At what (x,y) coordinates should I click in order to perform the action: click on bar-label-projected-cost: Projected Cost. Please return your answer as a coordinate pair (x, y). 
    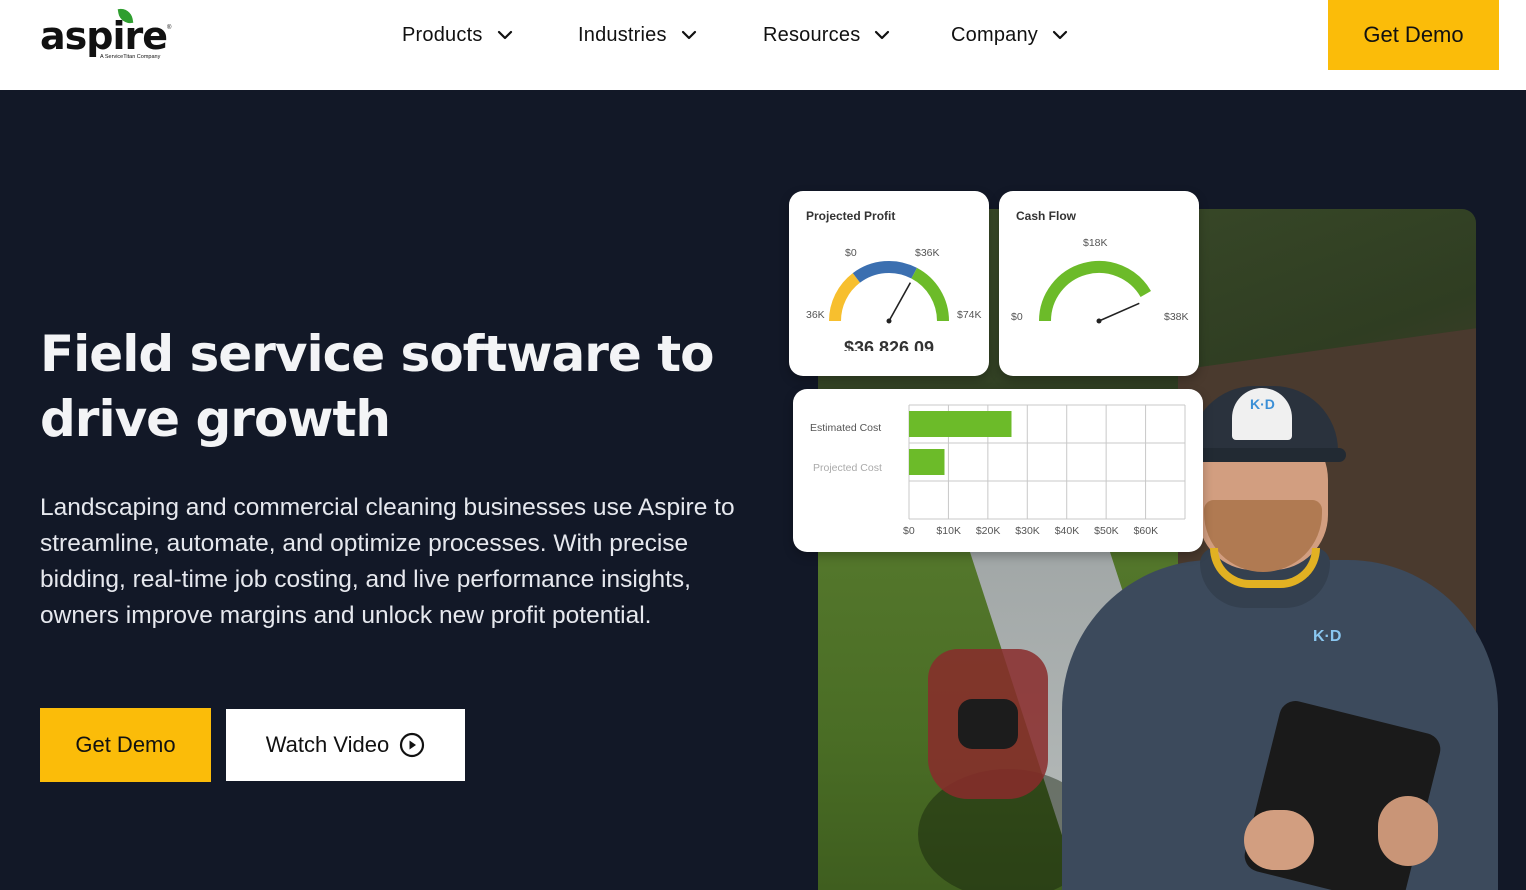
    Looking at the image, I should click on (847, 468).